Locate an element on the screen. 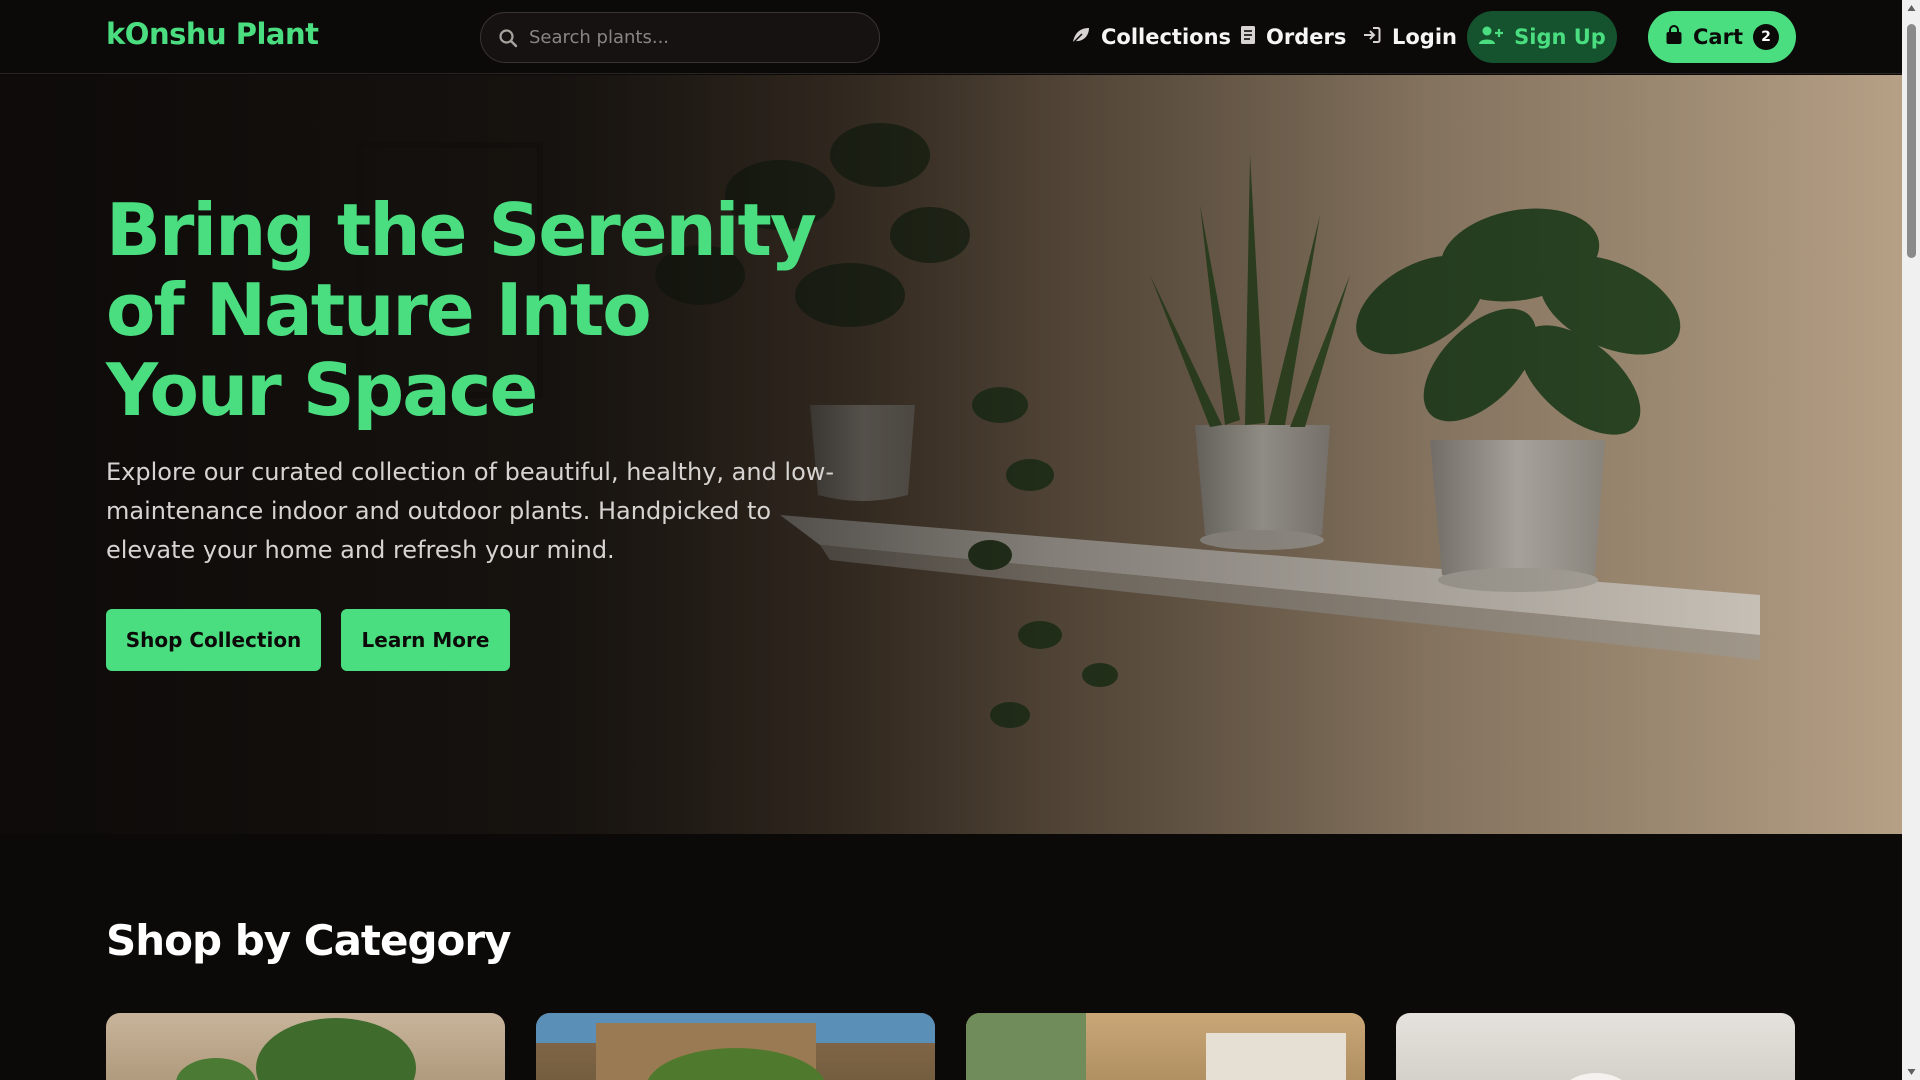 This screenshot has height=1080, width=1920. receipt-icon is located at coordinates (1248, 37).